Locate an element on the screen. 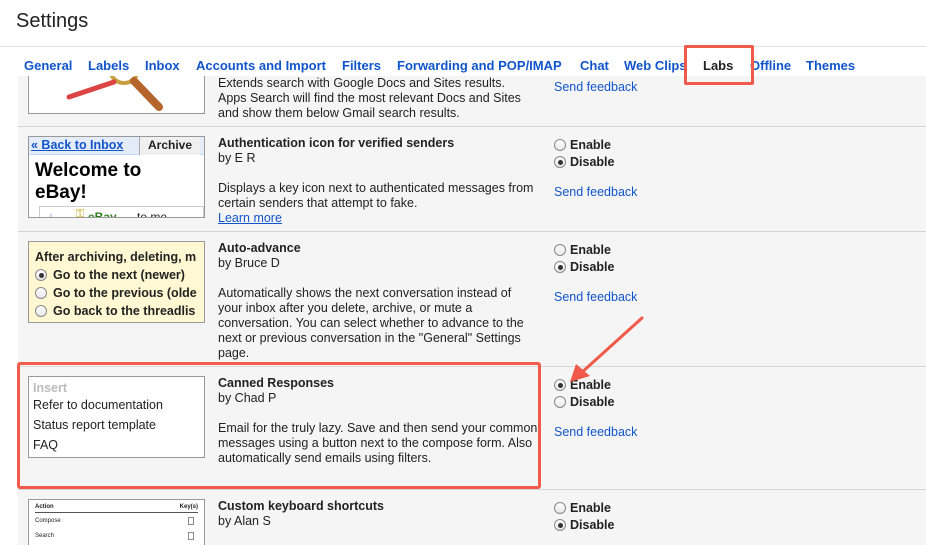  annotation-arrow-icon is located at coordinates (607, 349).